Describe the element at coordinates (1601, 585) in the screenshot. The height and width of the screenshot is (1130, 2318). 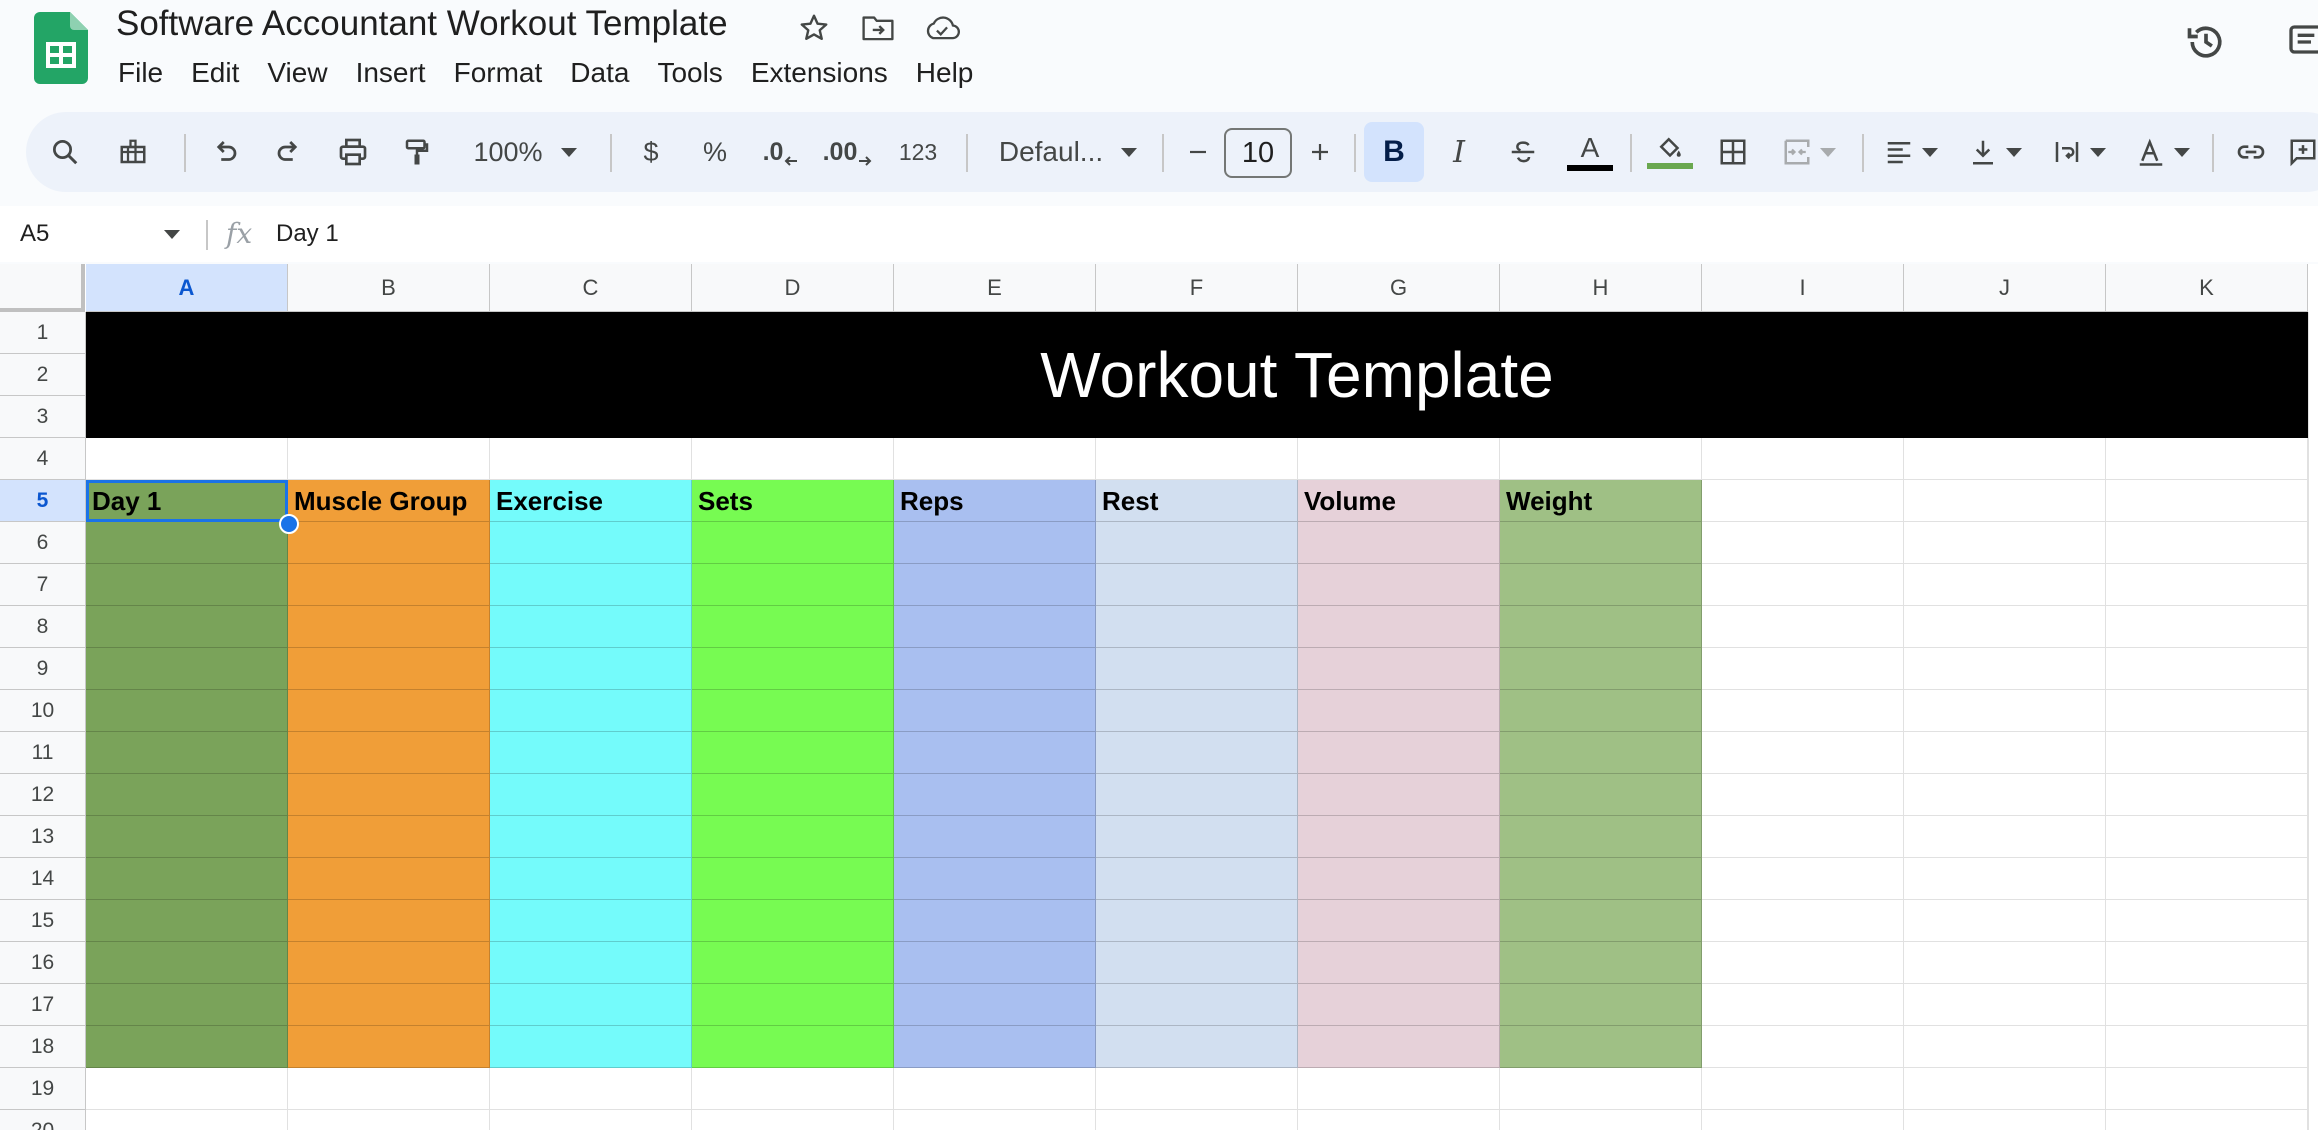
I see `cell-h7` at that location.